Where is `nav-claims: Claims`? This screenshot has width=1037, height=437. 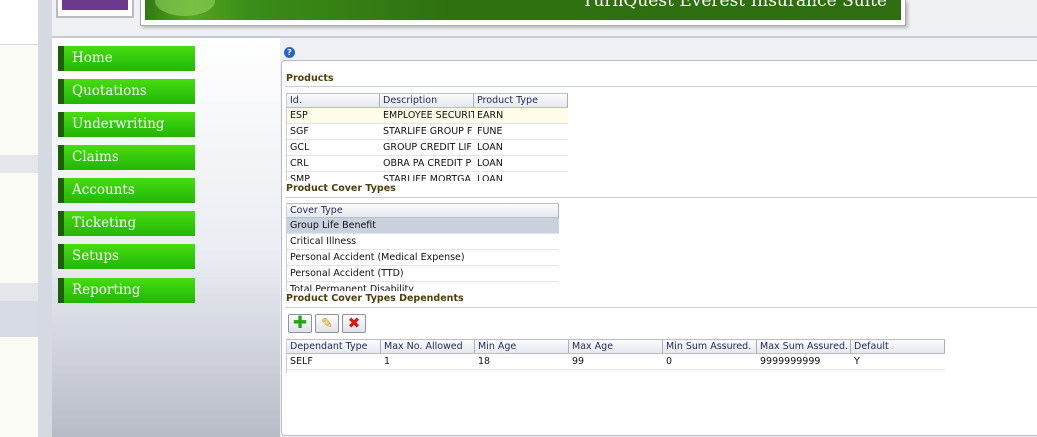 nav-claims: Claims is located at coordinates (126, 157).